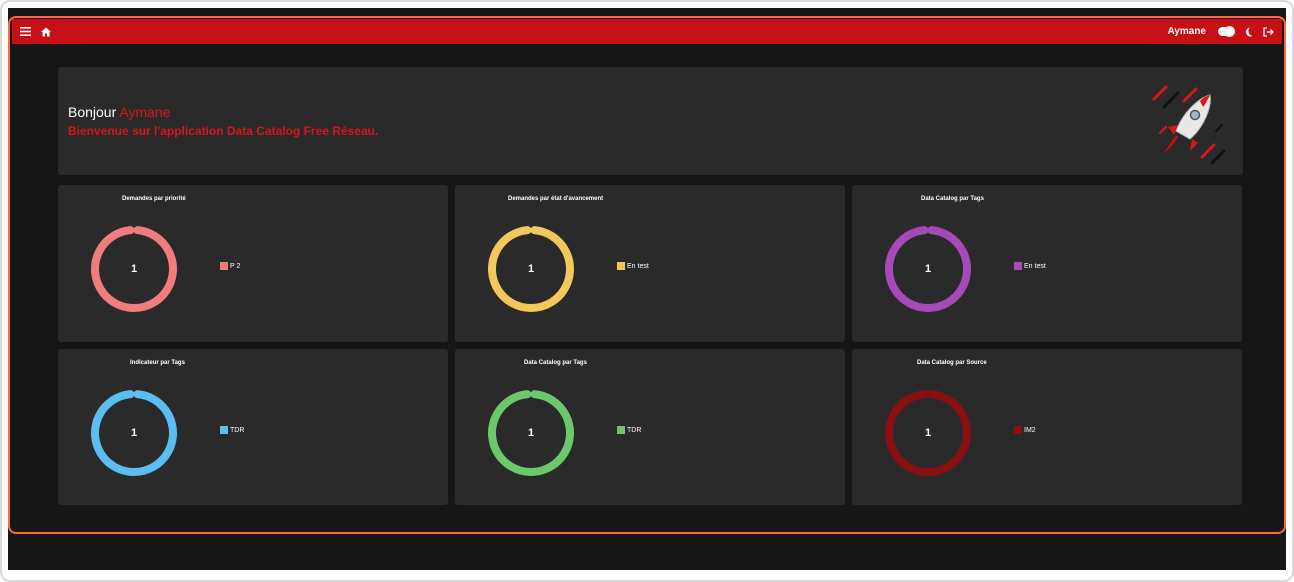  I want to click on home-icon, so click(46, 32).